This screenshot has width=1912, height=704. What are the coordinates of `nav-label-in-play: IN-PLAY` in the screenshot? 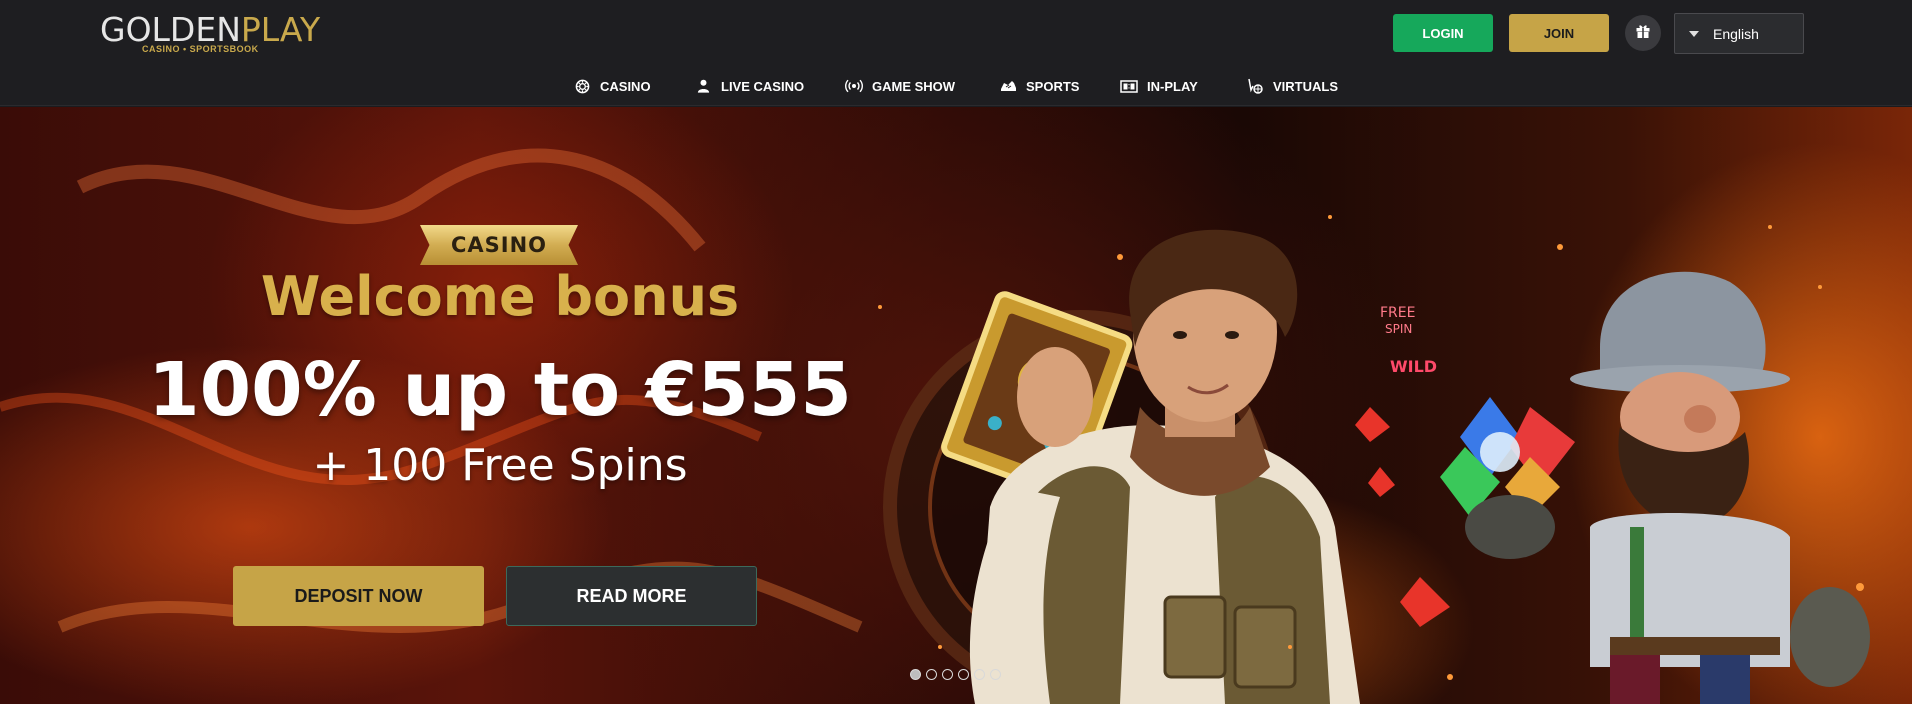 It's located at (1172, 86).